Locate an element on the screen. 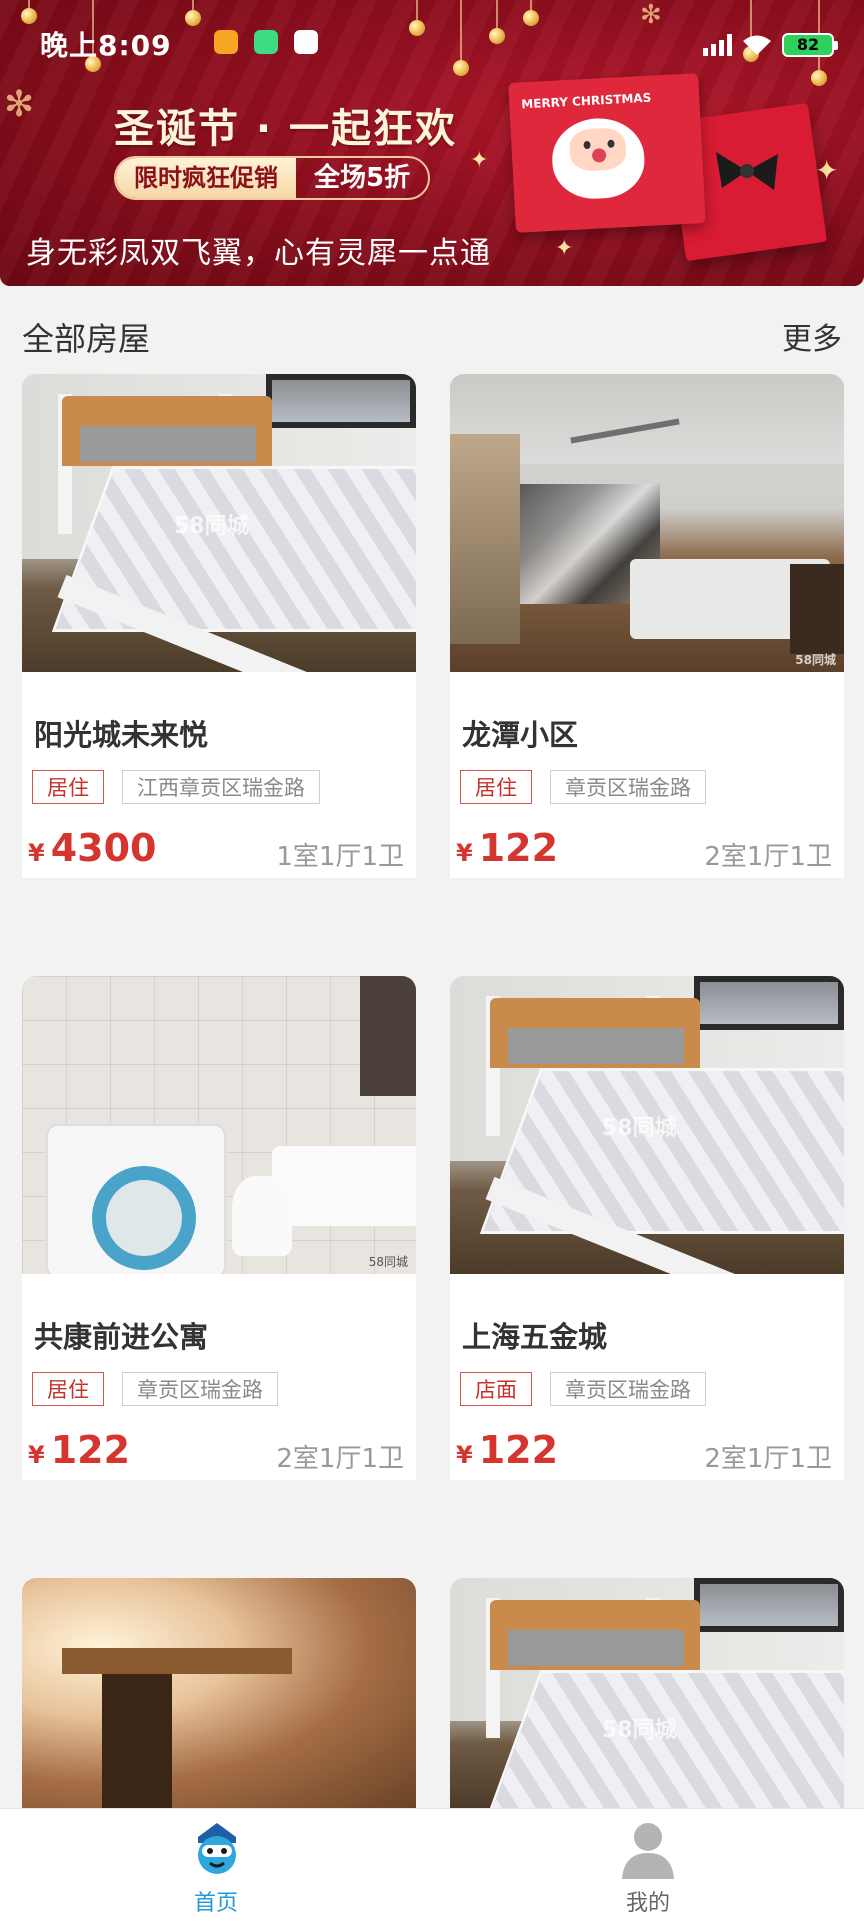  banner-headline: 圣诞节 · 一起狂欢 is located at coordinates (286, 129).